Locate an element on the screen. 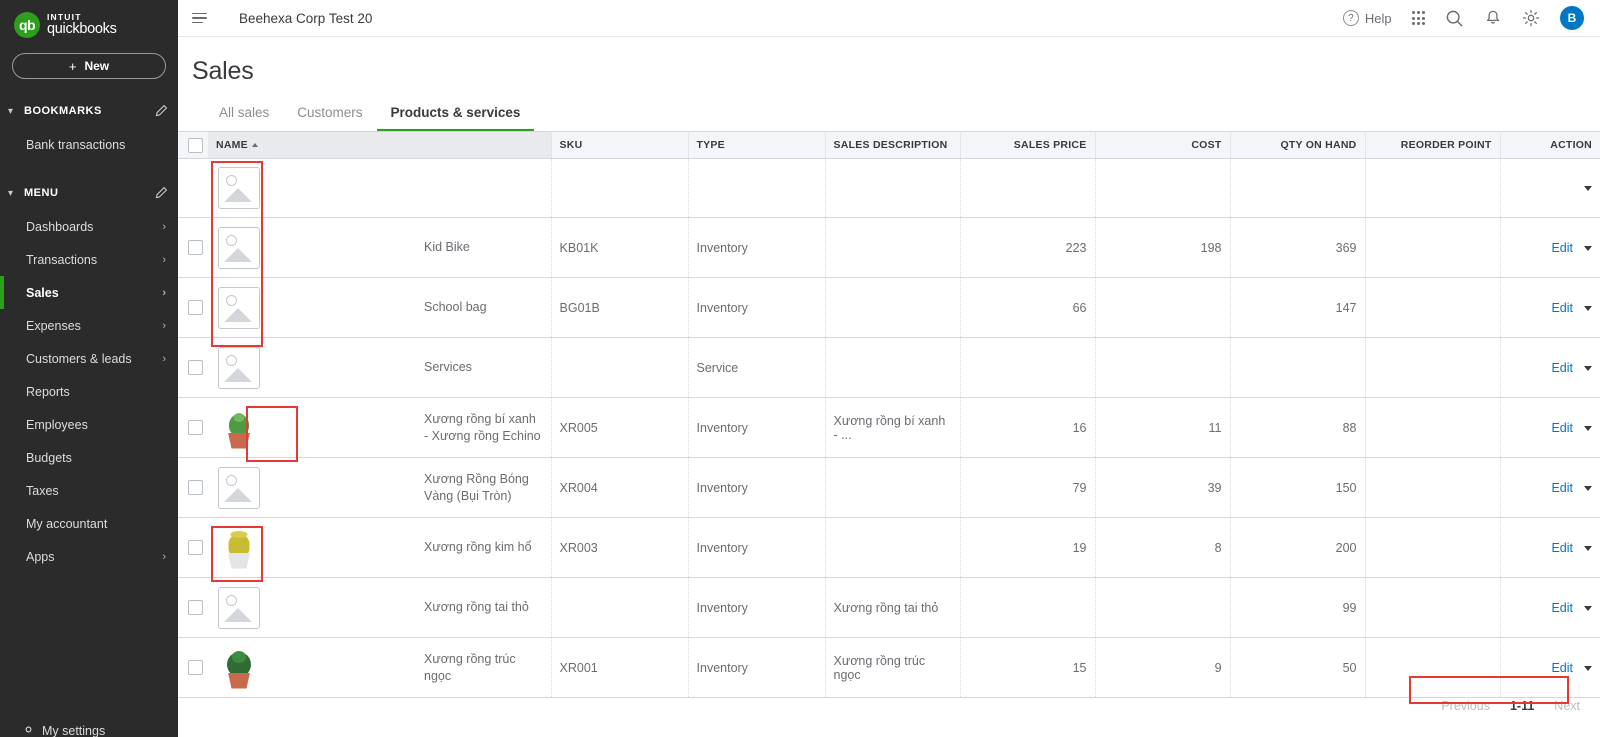  menu-section-header: ▾ MENU is located at coordinates (89, 193).